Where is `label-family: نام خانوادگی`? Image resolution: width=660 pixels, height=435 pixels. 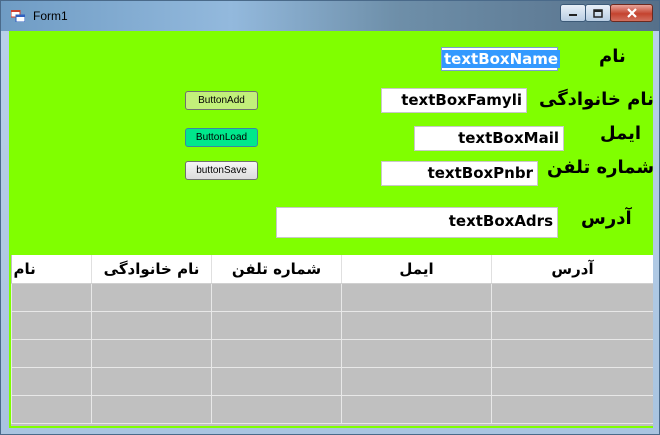 label-family: نام خانوادگی is located at coordinates (596, 99).